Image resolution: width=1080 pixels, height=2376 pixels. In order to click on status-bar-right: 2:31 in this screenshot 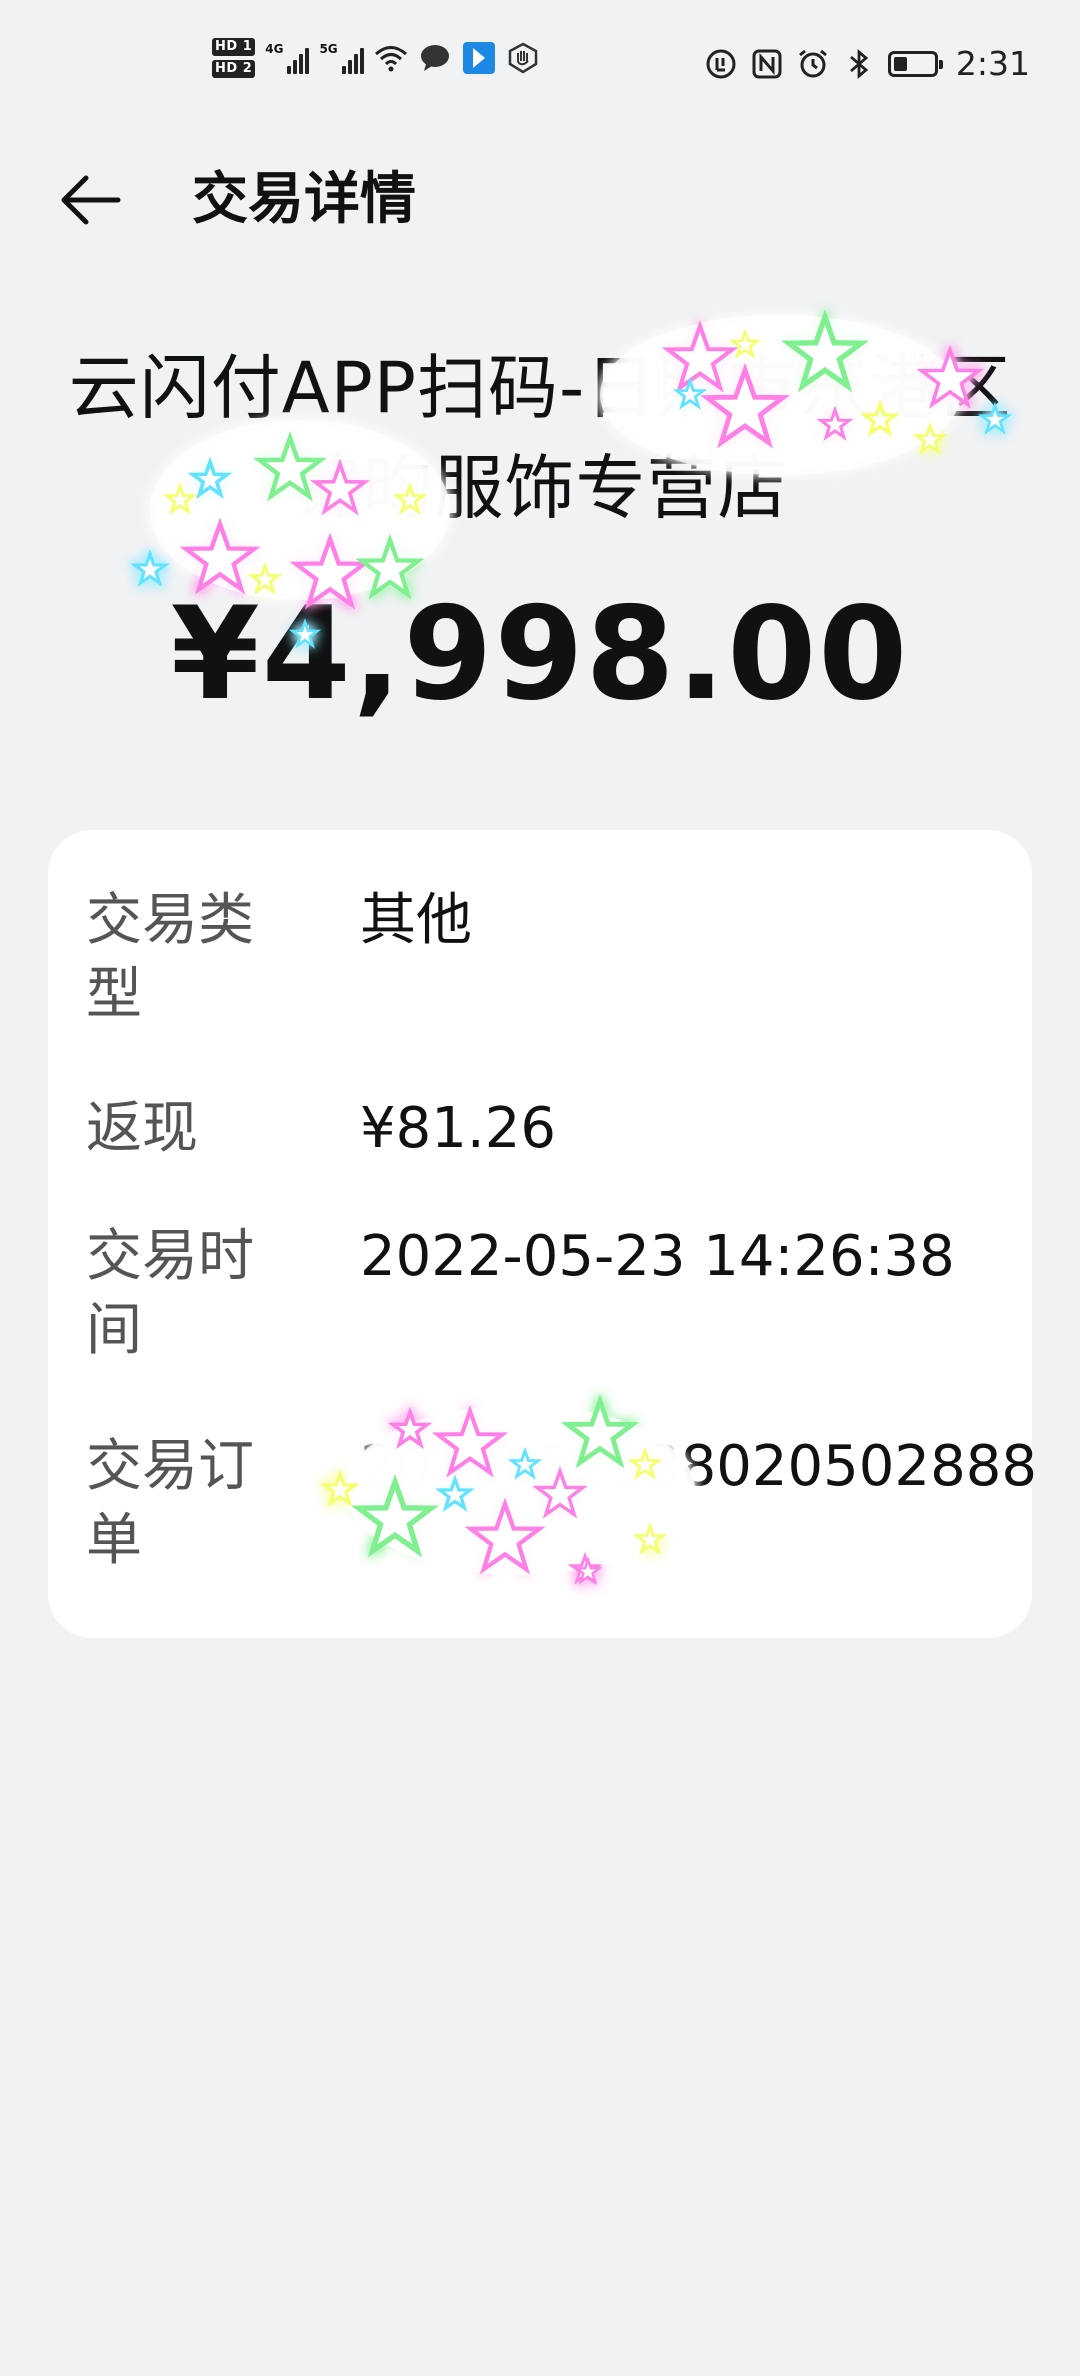, I will do `click(867, 63)`.